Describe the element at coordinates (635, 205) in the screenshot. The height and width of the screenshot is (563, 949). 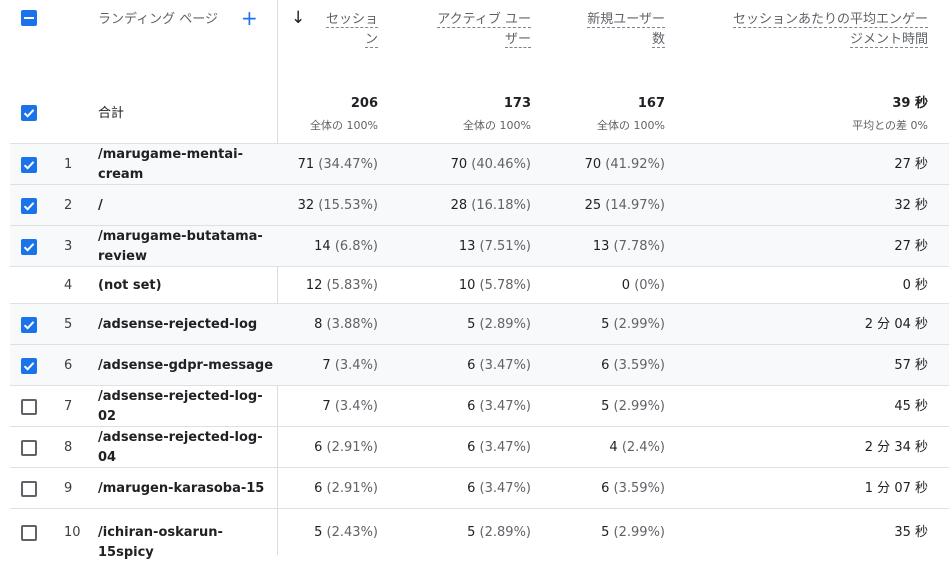
I see `new-users-percent: (14.97%)` at that location.